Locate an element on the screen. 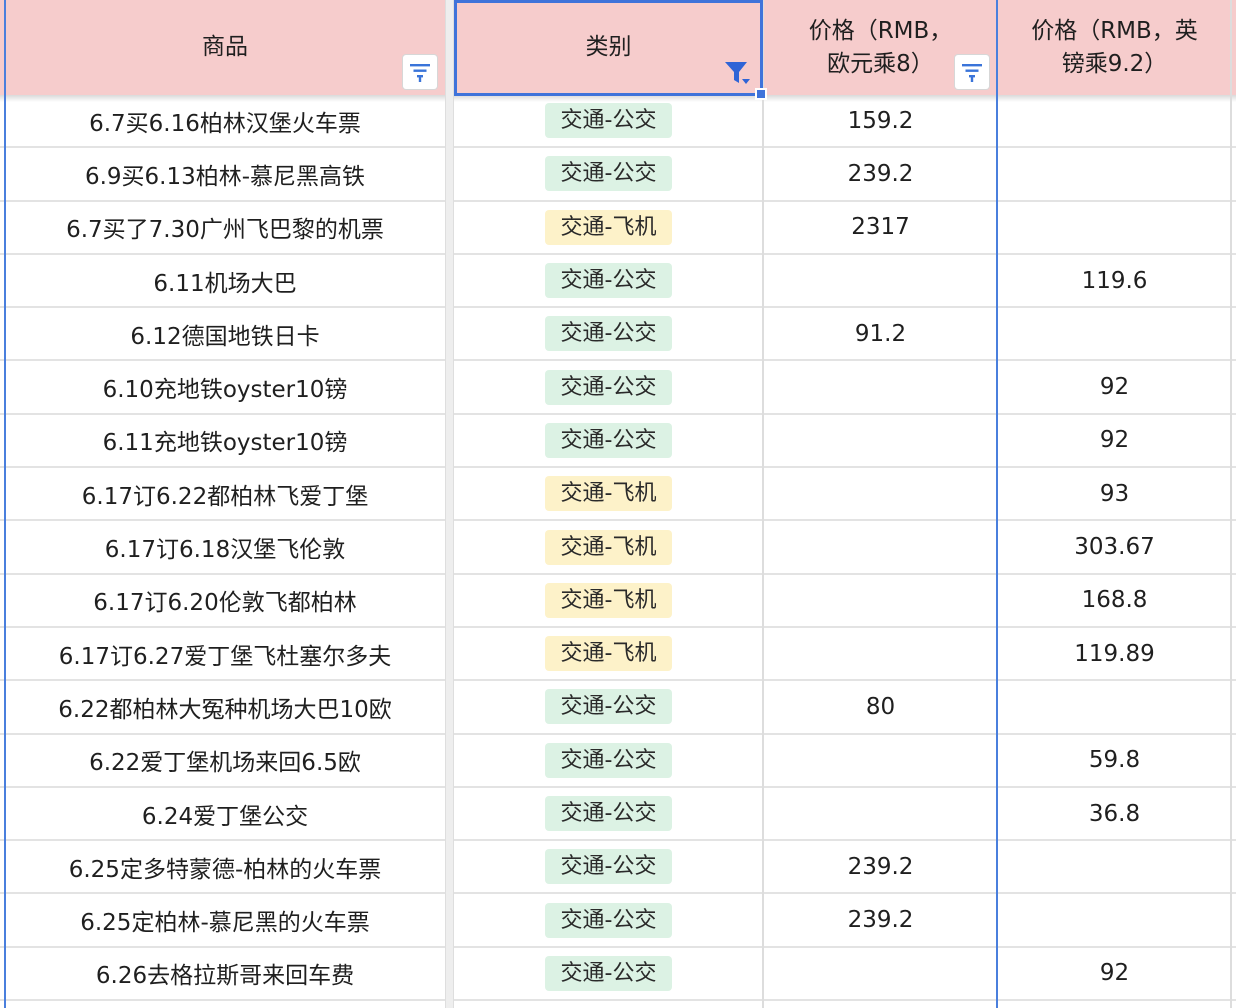 The image size is (1236, 1008). item-cell-value: 6.10充地铁oyster10镑 is located at coordinates (225, 390).